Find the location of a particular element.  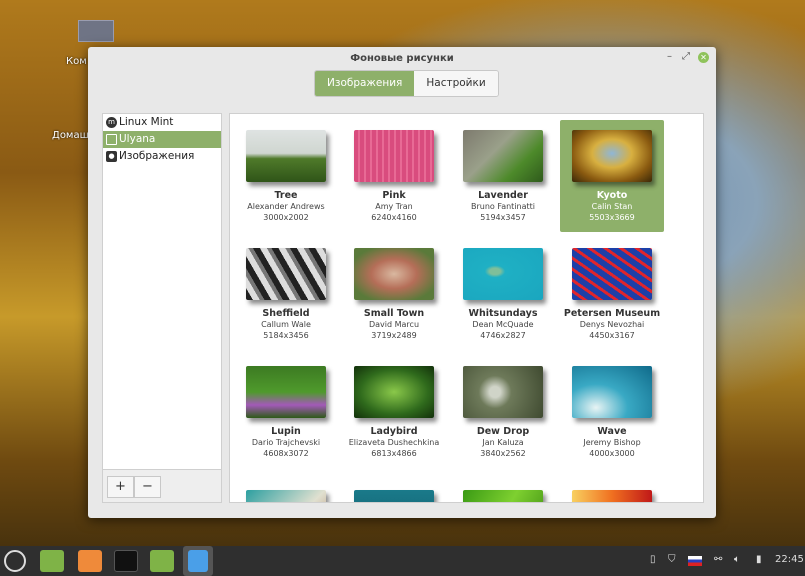

wallpaper-caption: Pink Amy Tran 6240x4160 is located at coordinates (394, 206).